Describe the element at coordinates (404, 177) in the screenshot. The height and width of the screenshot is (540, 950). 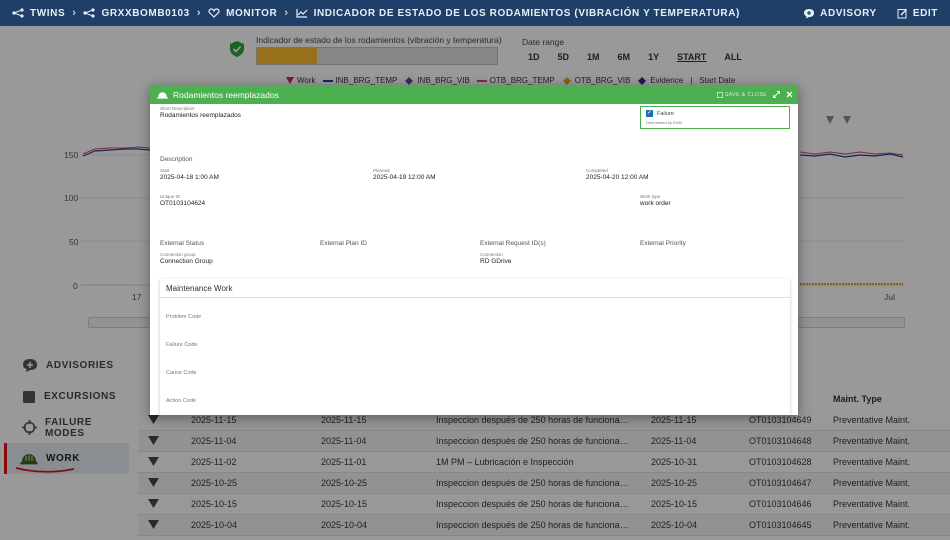
I see `field-value: 2025-04-19 12:00 AM` at that location.